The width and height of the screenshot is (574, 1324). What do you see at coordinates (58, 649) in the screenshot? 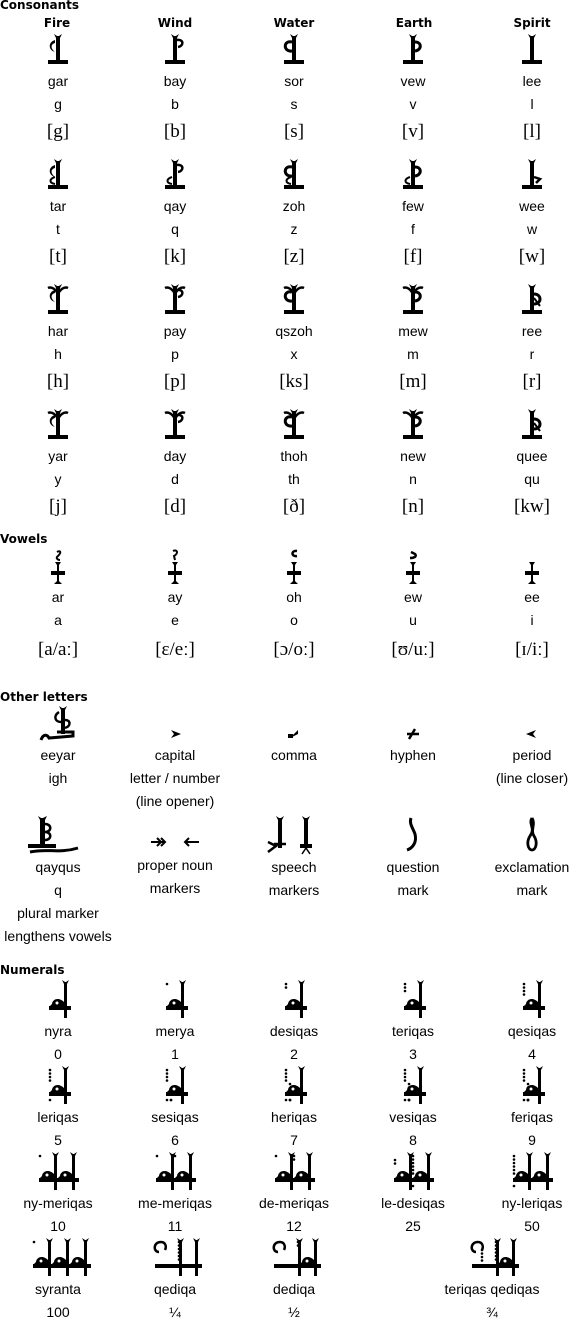
I see `ipa-pronunciation: [a/aː]` at bounding box center [58, 649].